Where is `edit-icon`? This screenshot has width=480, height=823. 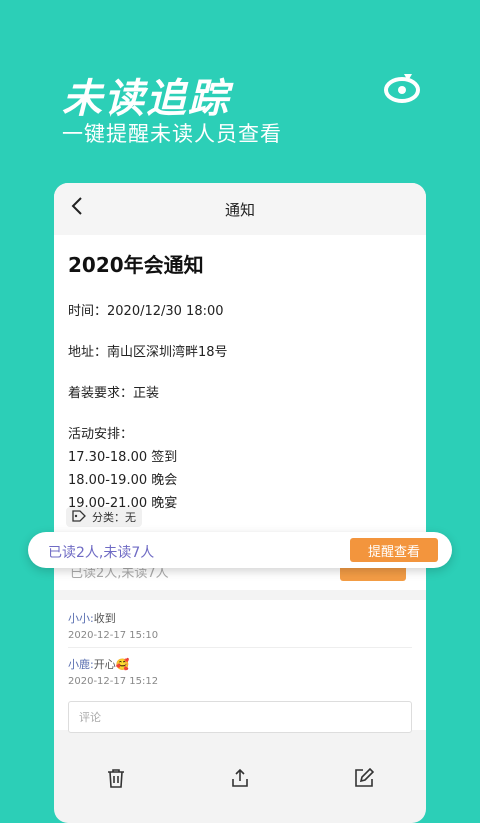
edit-icon is located at coordinates (364, 779).